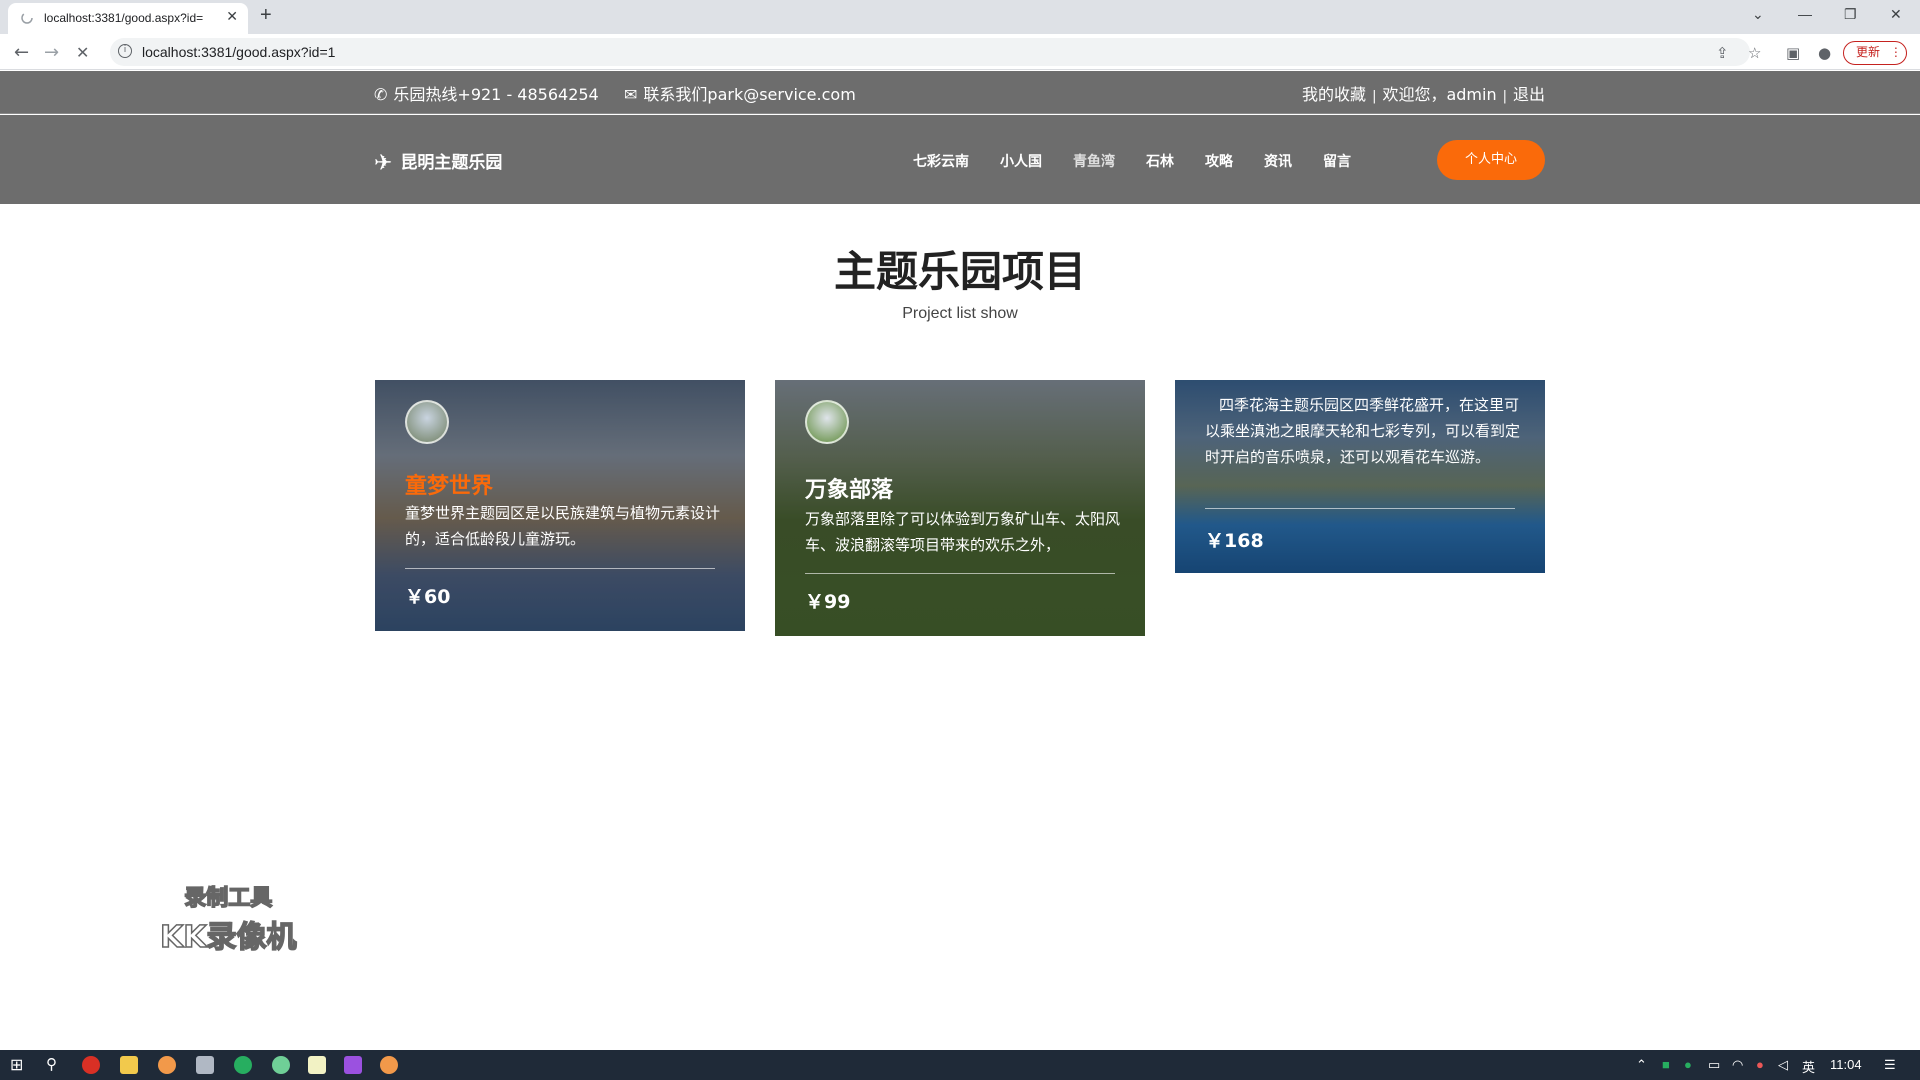 The height and width of the screenshot is (1080, 1920). Describe the element at coordinates (1491, 160) in the screenshot. I see `personal-center-button: 个人中心` at that location.